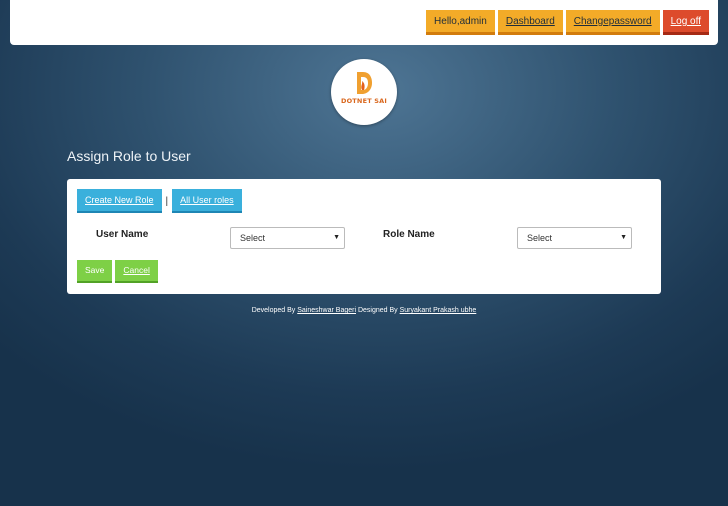 This screenshot has width=728, height=506. I want to click on dashboard-link: Dashboard, so click(530, 22).